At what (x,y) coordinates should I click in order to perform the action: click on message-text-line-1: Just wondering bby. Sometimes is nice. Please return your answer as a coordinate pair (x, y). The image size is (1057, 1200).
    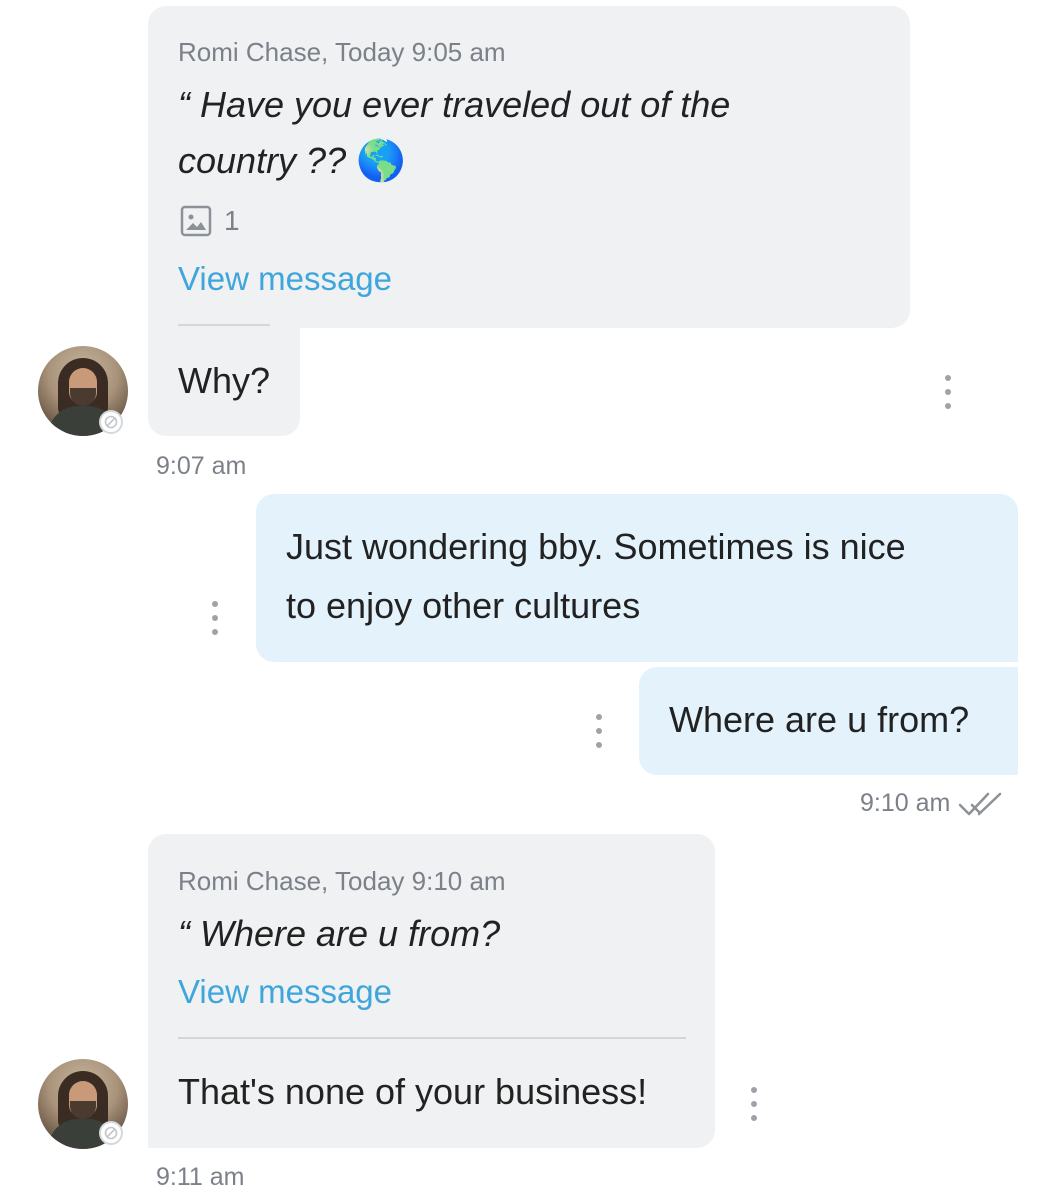
    Looking at the image, I should click on (596, 546).